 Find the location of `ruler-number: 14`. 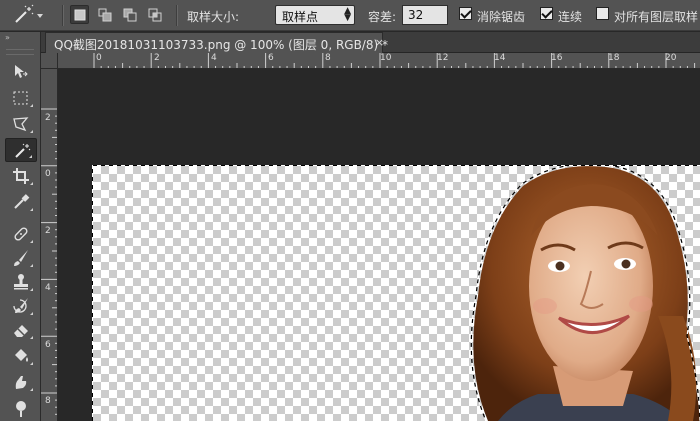

ruler-number: 14 is located at coordinates (500, 58).